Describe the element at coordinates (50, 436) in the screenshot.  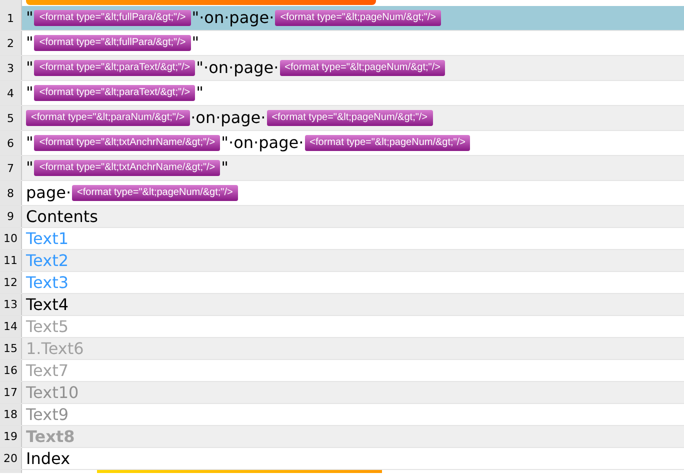
I see `line-text: Text8` at that location.